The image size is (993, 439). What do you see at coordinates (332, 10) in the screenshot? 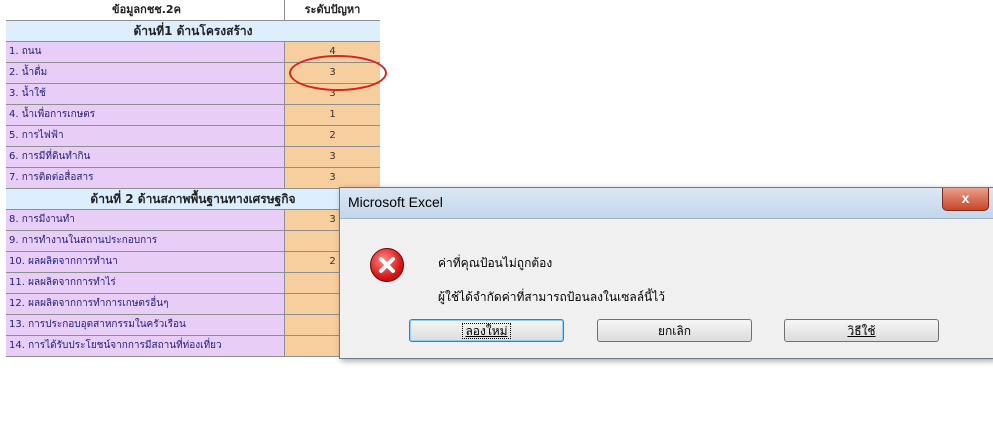
I see `header-value-cell: ระดับปัญหา` at bounding box center [332, 10].